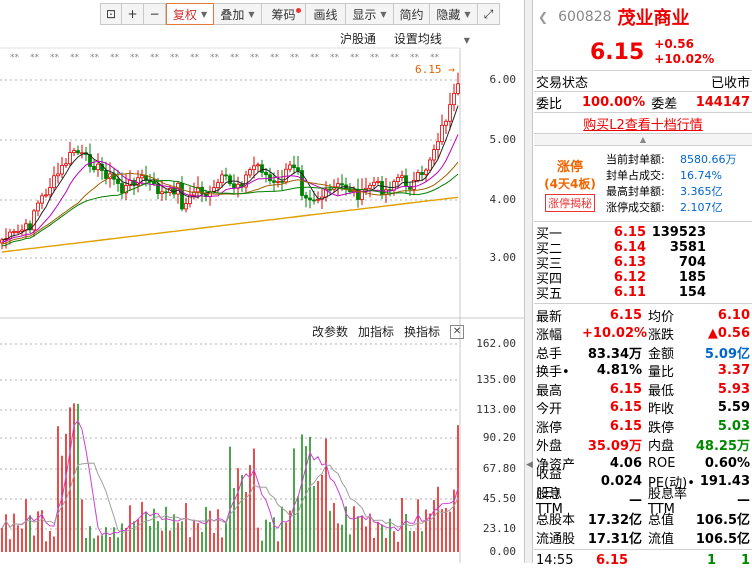 This screenshot has width=752, height=571. I want to click on bid-row: 买五 6.11 154, so click(643, 293).